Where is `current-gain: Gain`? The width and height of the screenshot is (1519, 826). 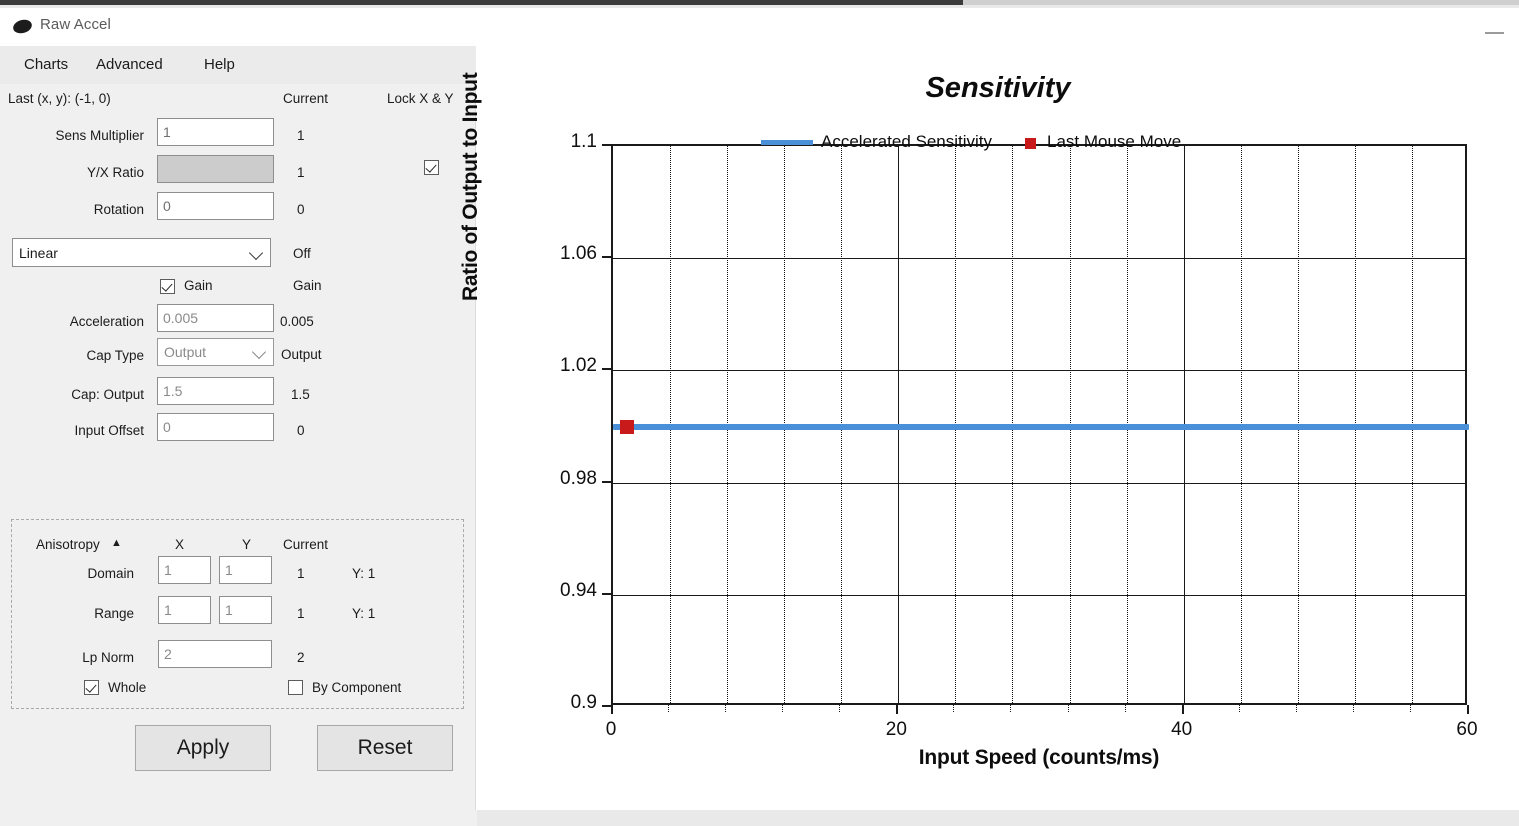
current-gain: Gain is located at coordinates (307, 285).